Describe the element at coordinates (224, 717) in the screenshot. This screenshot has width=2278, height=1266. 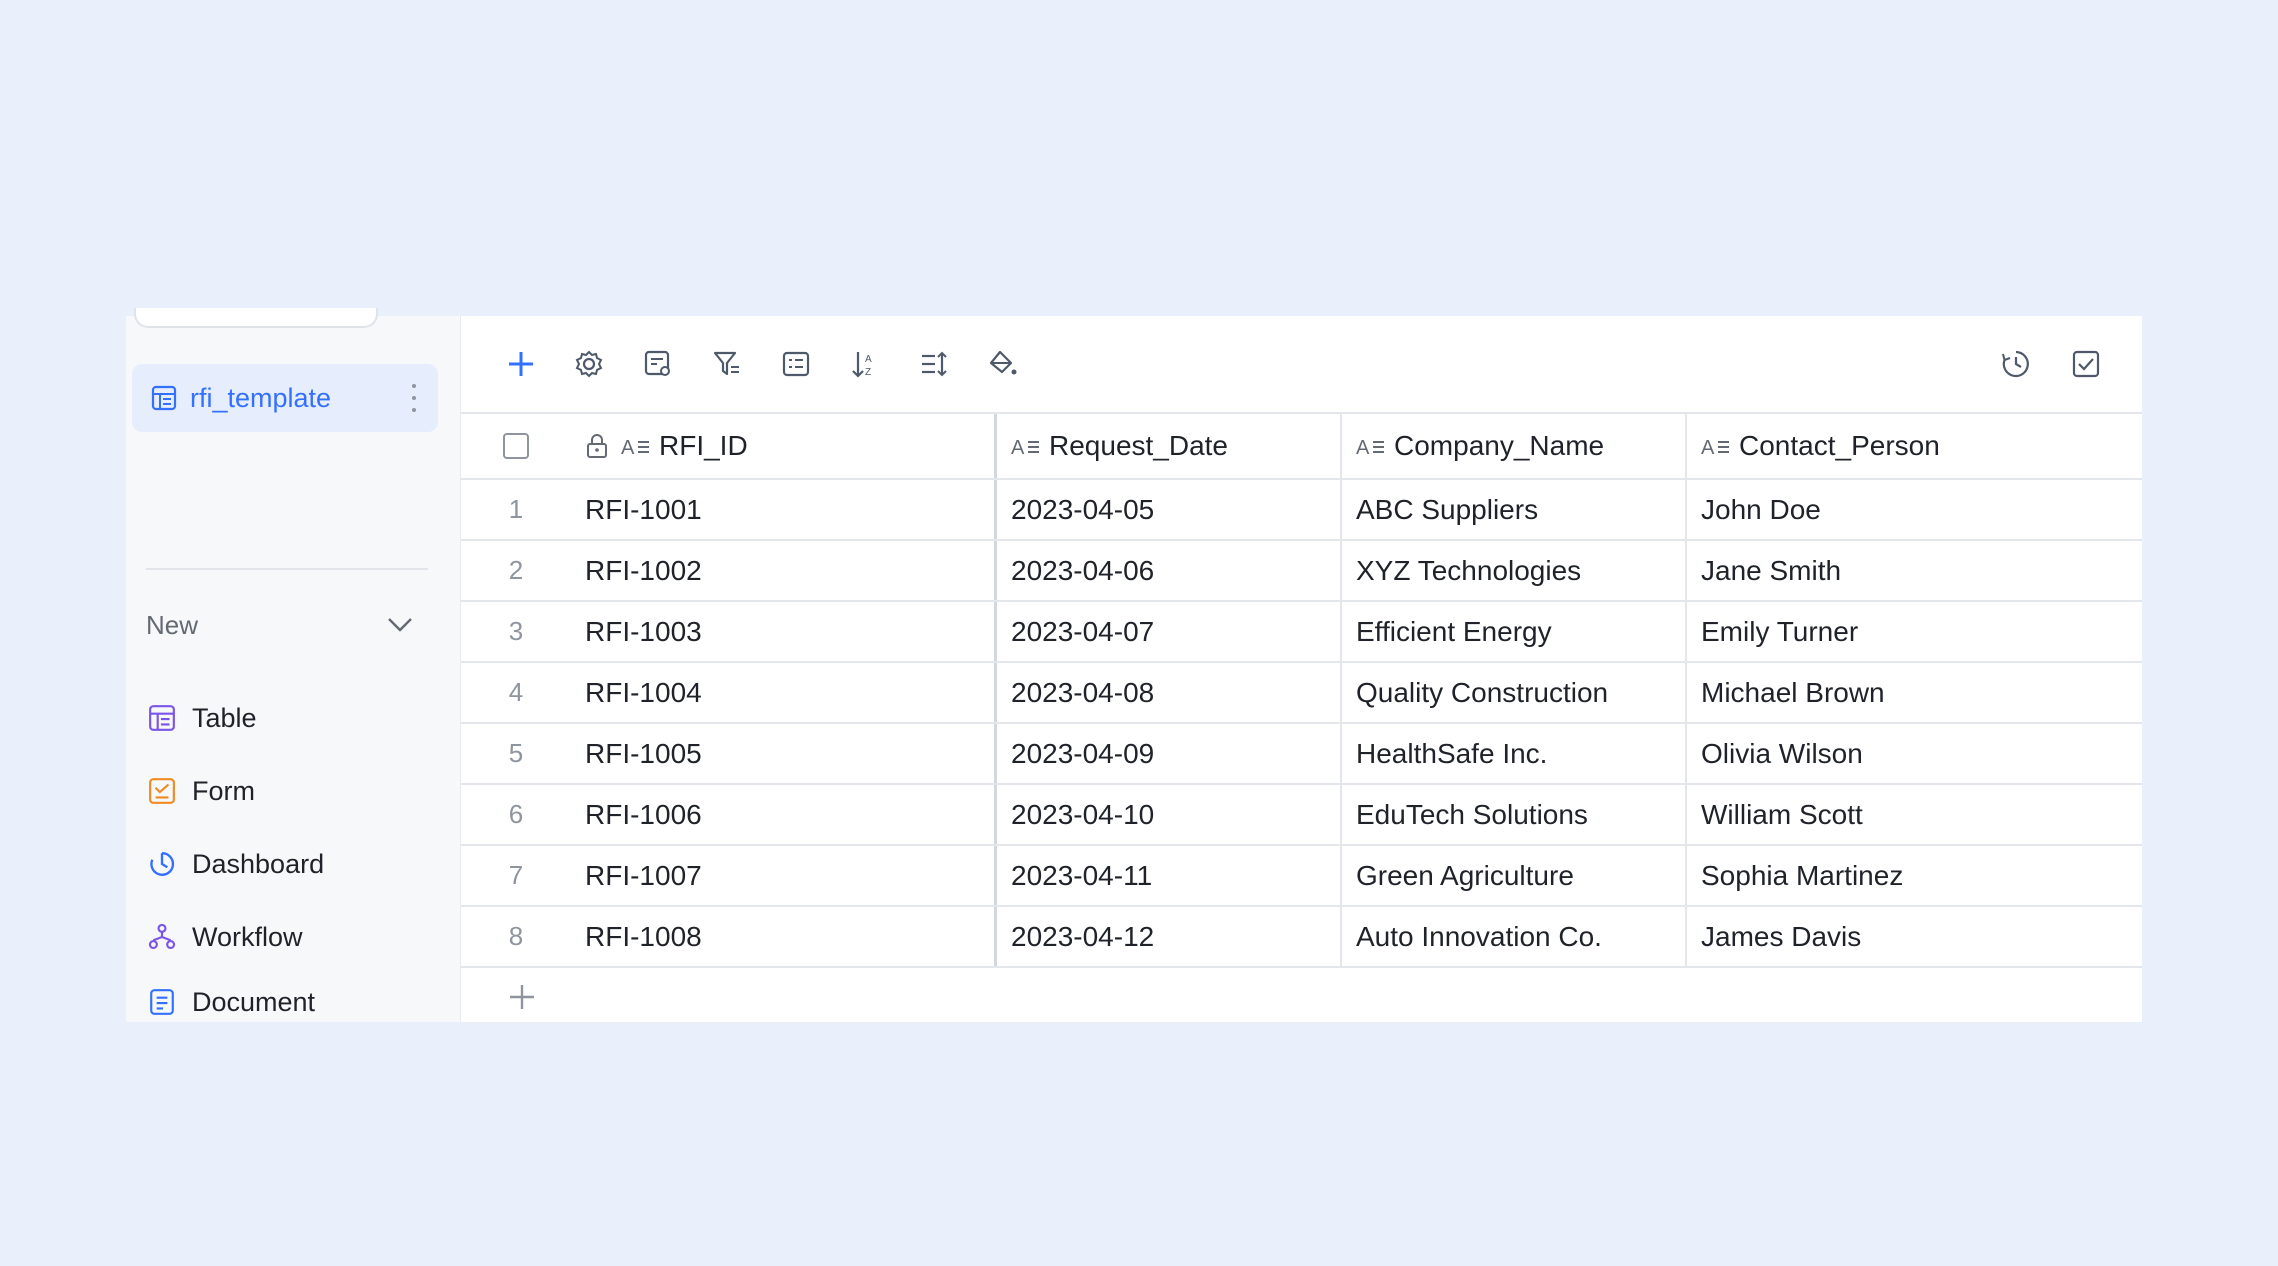
I see `create-item-label: Table` at that location.